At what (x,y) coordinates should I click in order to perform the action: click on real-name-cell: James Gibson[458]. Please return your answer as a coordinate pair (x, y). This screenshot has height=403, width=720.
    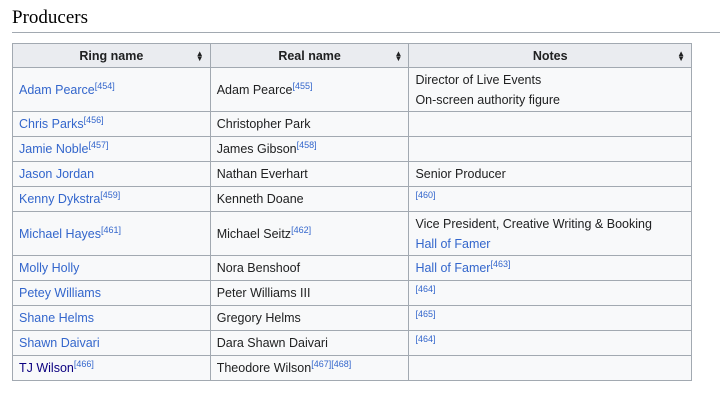
    Looking at the image, I should click on (309, 149).